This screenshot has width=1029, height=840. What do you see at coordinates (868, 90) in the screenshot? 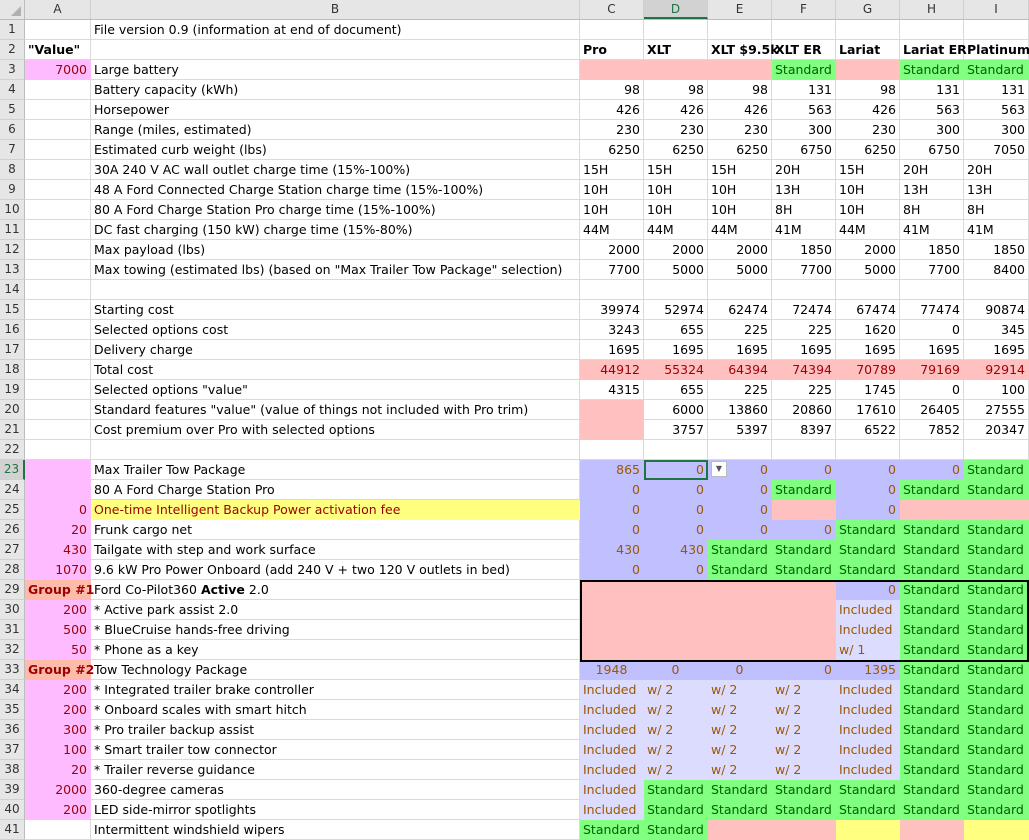
I see `cell-g4: 98` at bounding box center [868, 90].